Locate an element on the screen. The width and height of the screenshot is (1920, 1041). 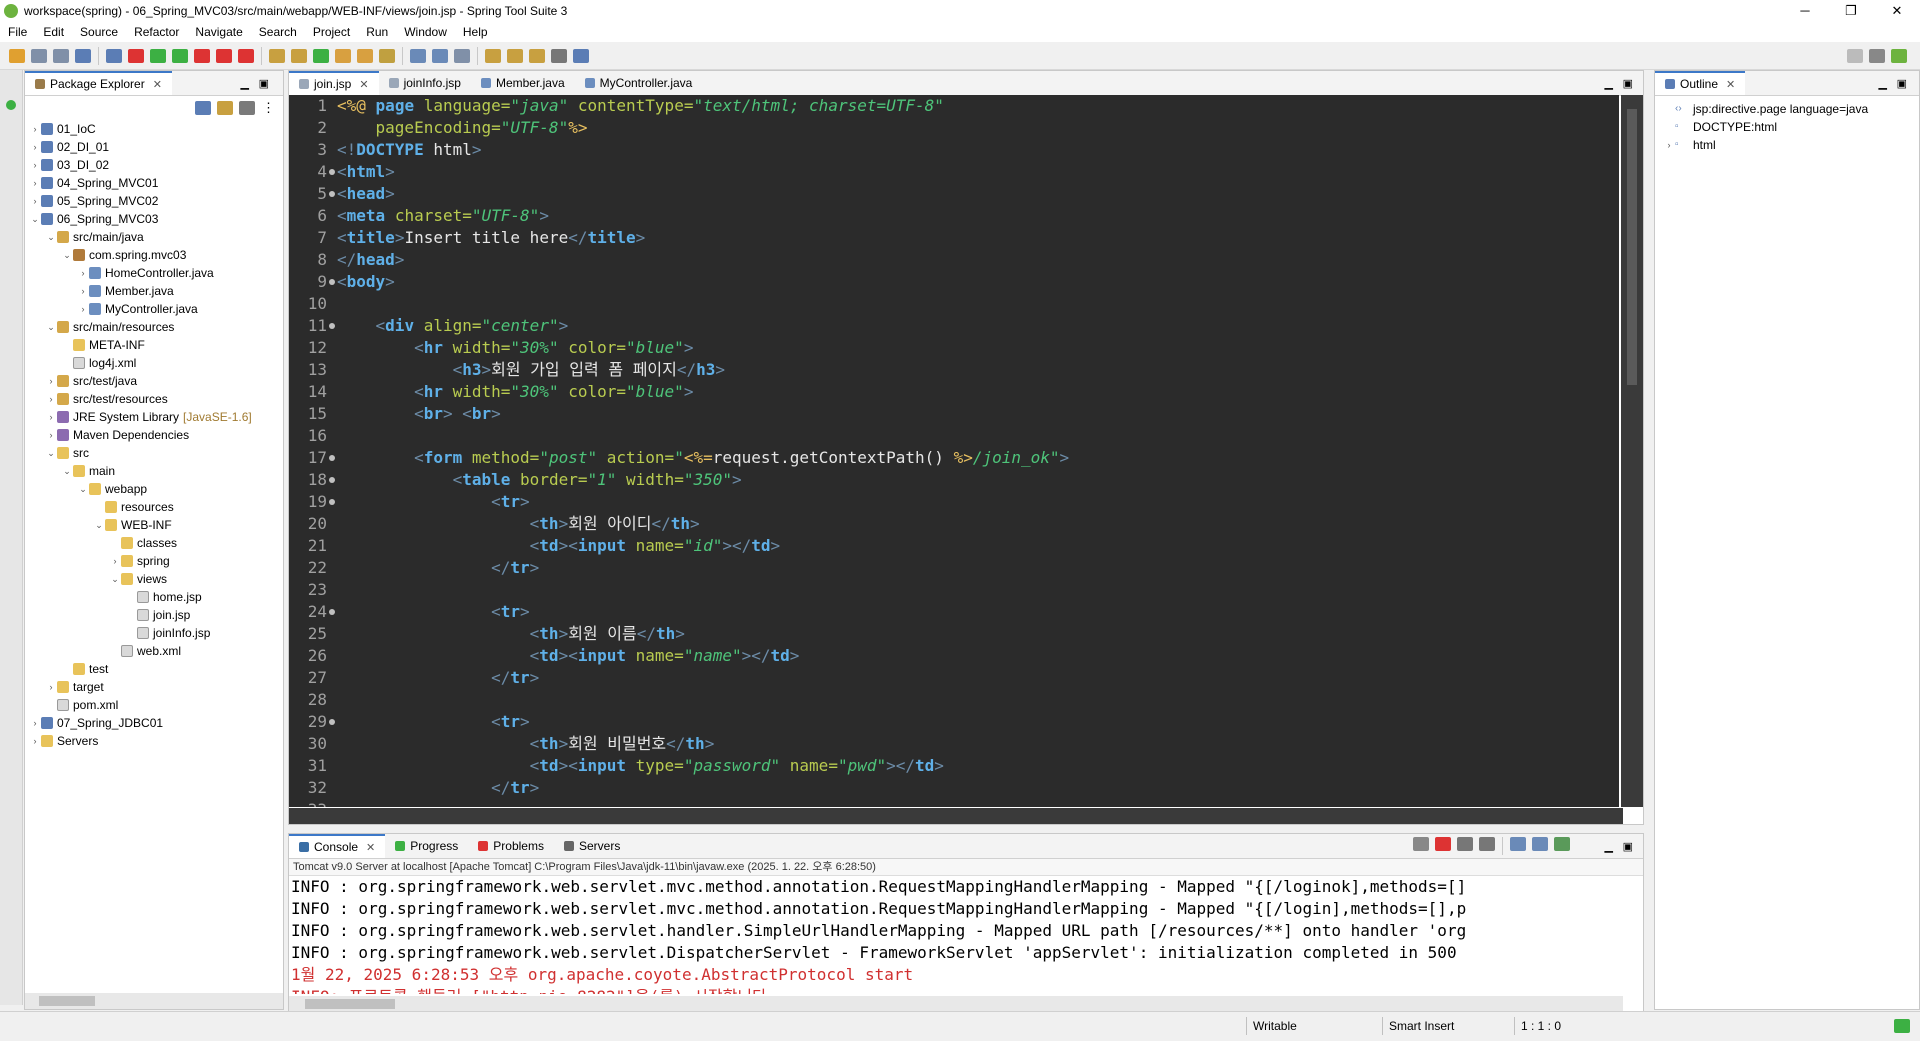
tree-item: log4j.xml is located at coordinates (156, 363).